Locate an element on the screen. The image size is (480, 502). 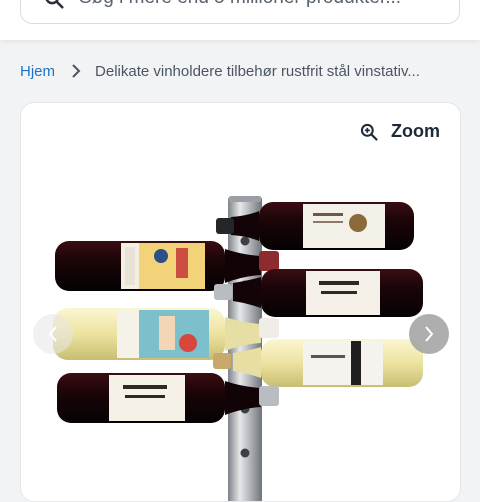
search-input is located at coordinates (264, 6).